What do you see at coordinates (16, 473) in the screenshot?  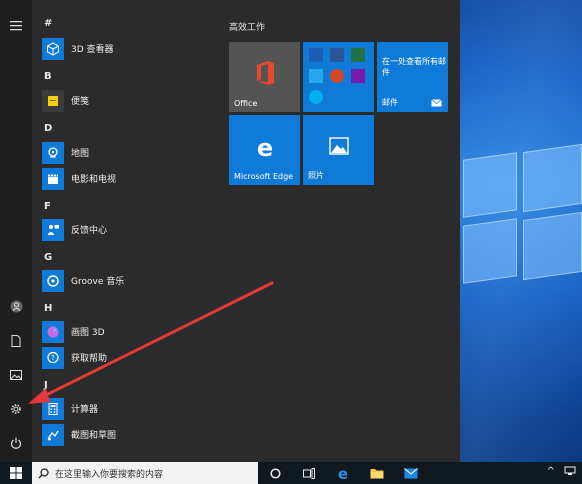 I see `windows-start-icon` at bounding box center [16, 473].